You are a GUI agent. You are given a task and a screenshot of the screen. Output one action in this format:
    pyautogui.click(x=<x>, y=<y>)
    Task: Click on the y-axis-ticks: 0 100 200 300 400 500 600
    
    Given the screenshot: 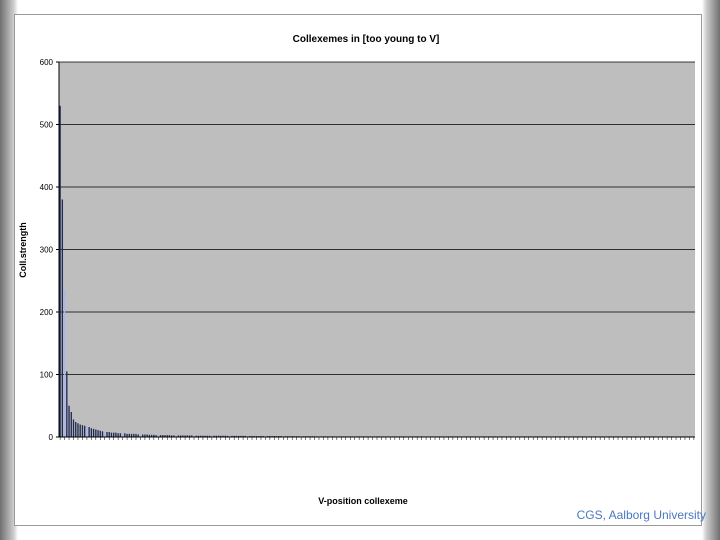 What is the action you would take?
    pyautogui.click(x=49, y=250)
    